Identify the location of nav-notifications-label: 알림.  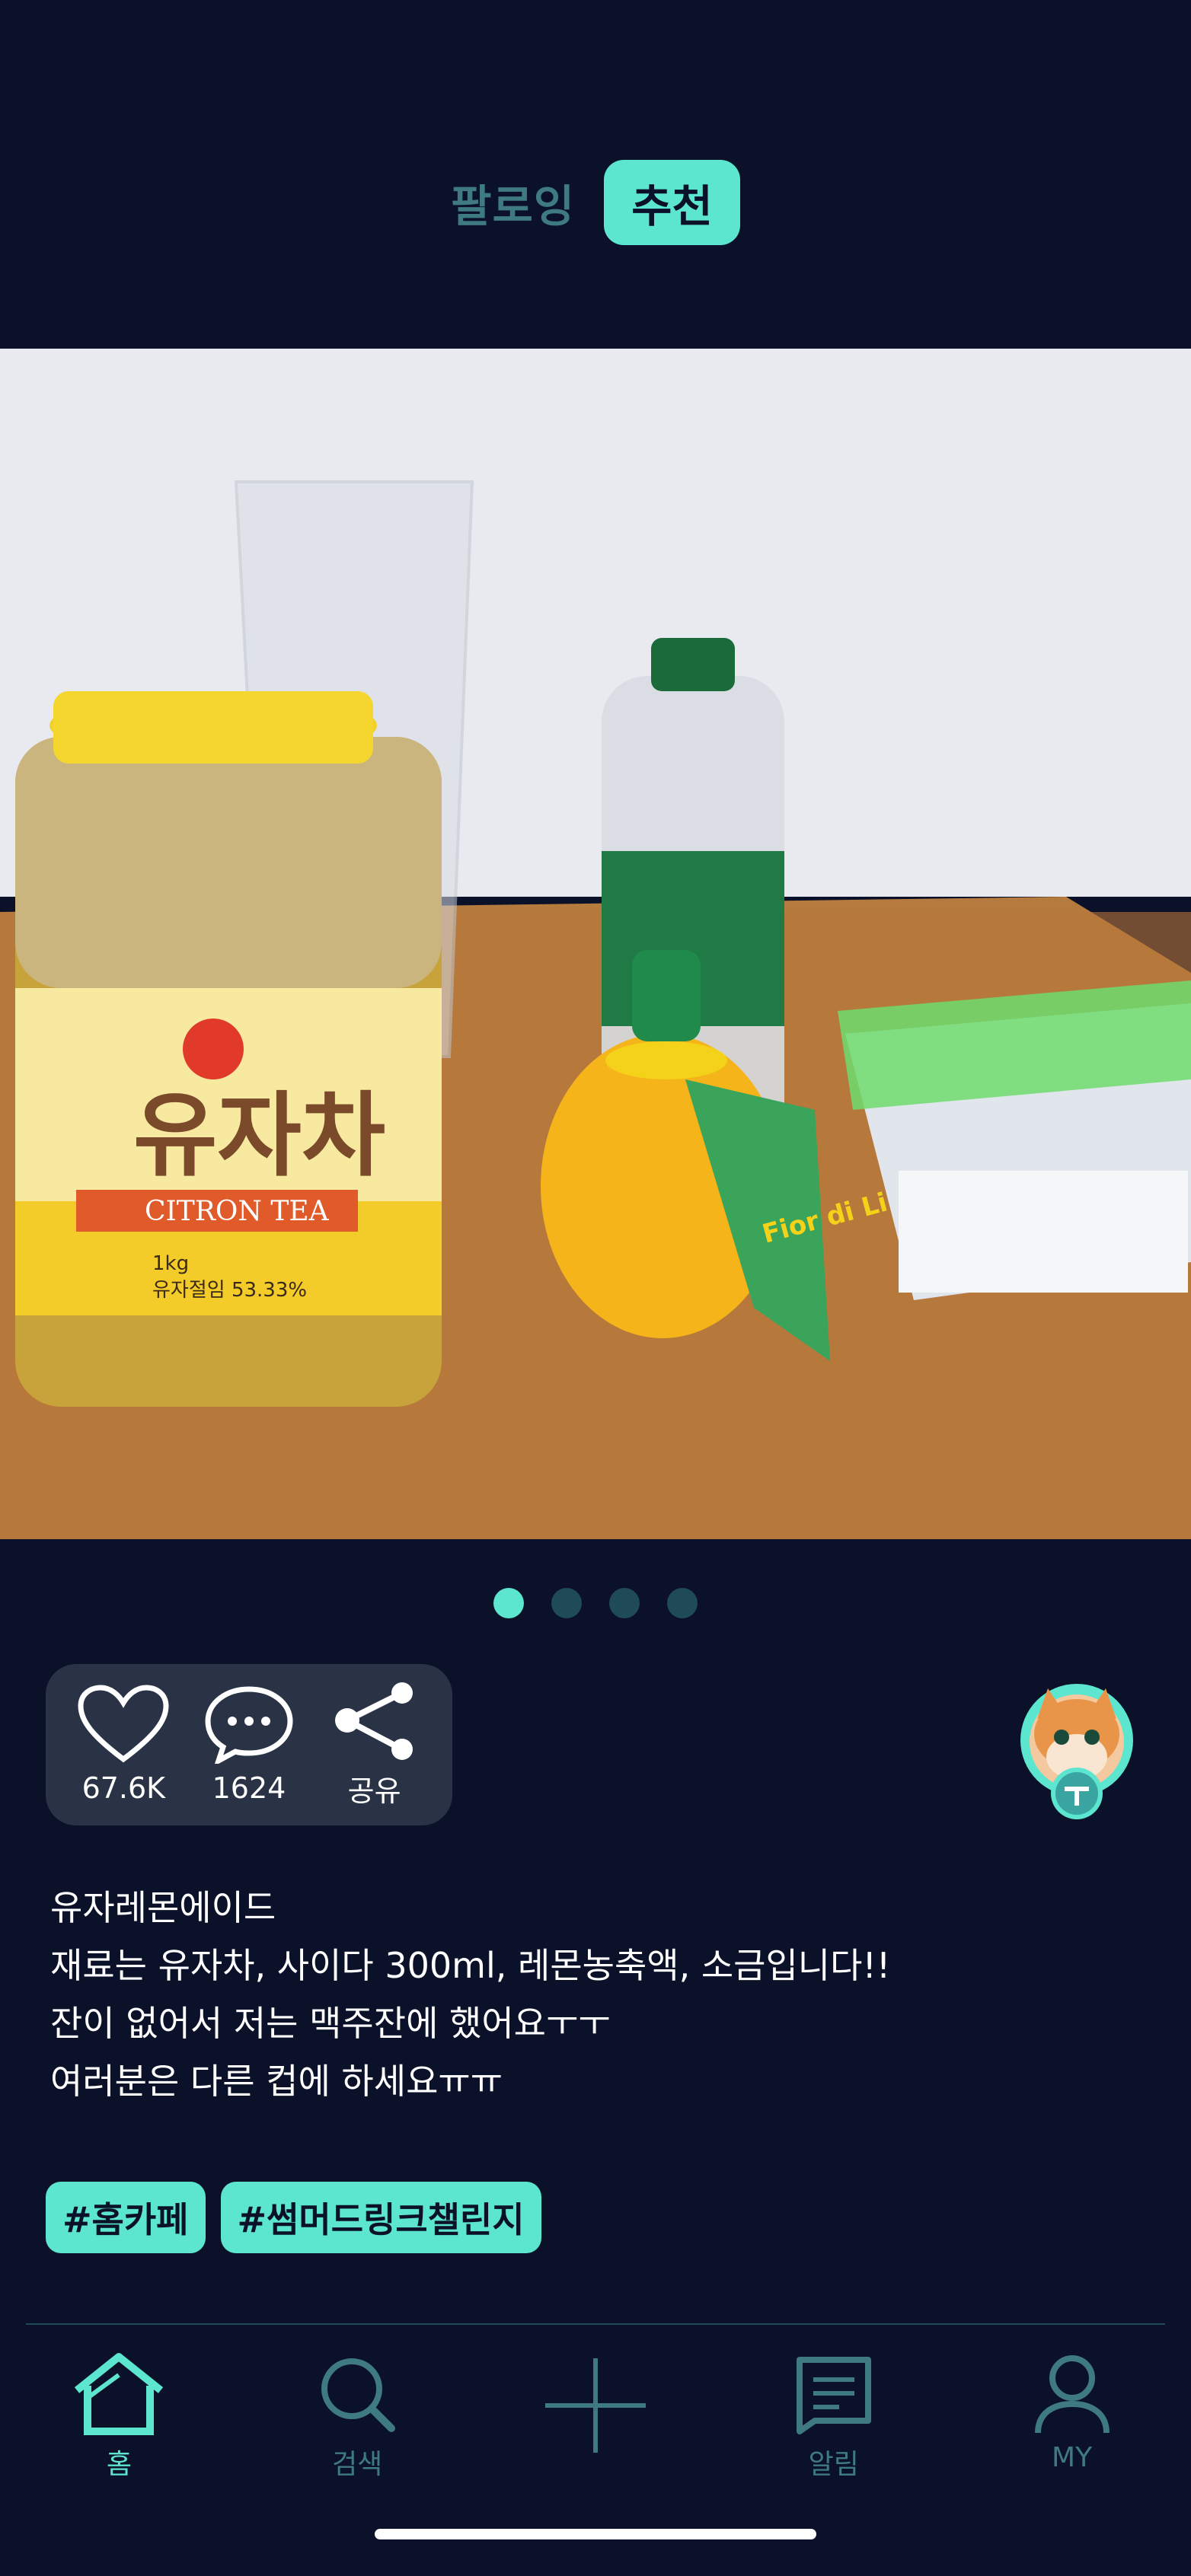
(833, 2464).